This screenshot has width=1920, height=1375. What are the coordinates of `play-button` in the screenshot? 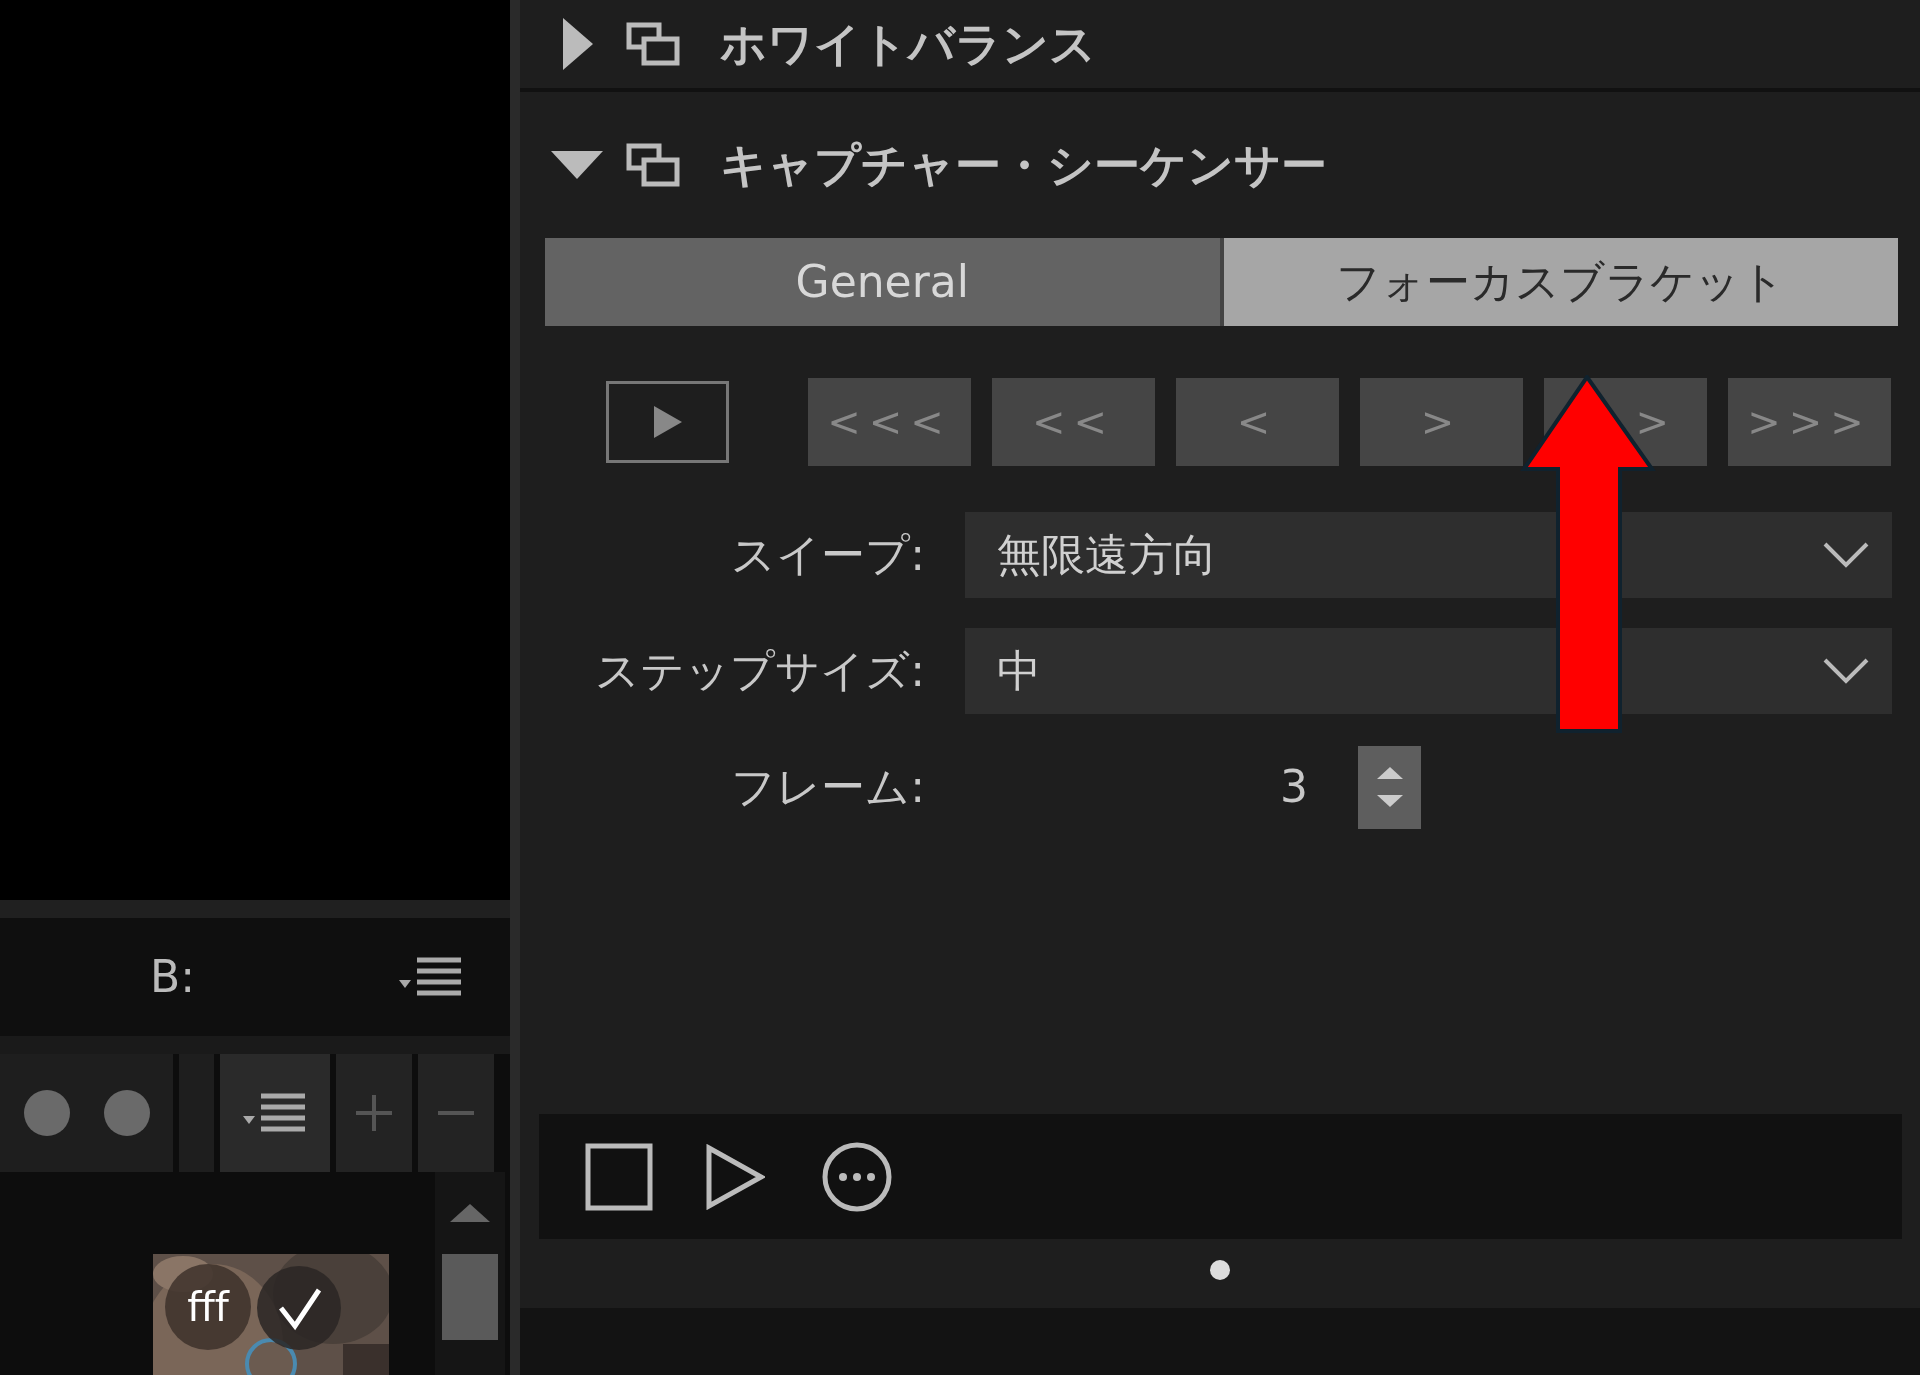 It's located at (667, 422).